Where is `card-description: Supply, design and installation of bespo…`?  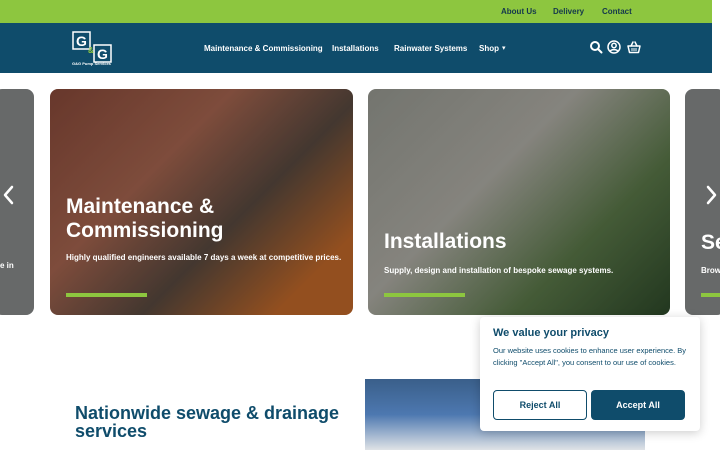 card-description: Supply, design and installation of bespo… is located at coordinates (499, 270).